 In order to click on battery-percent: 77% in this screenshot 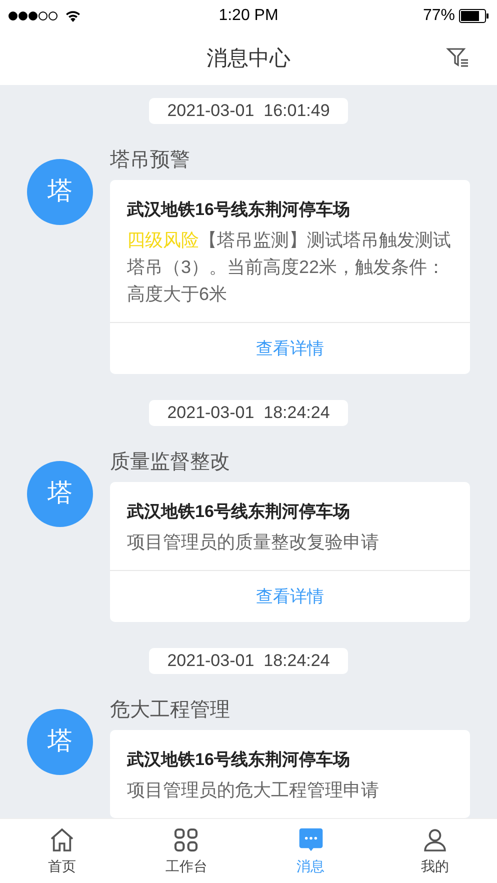, I will do `click(438, 16)`.